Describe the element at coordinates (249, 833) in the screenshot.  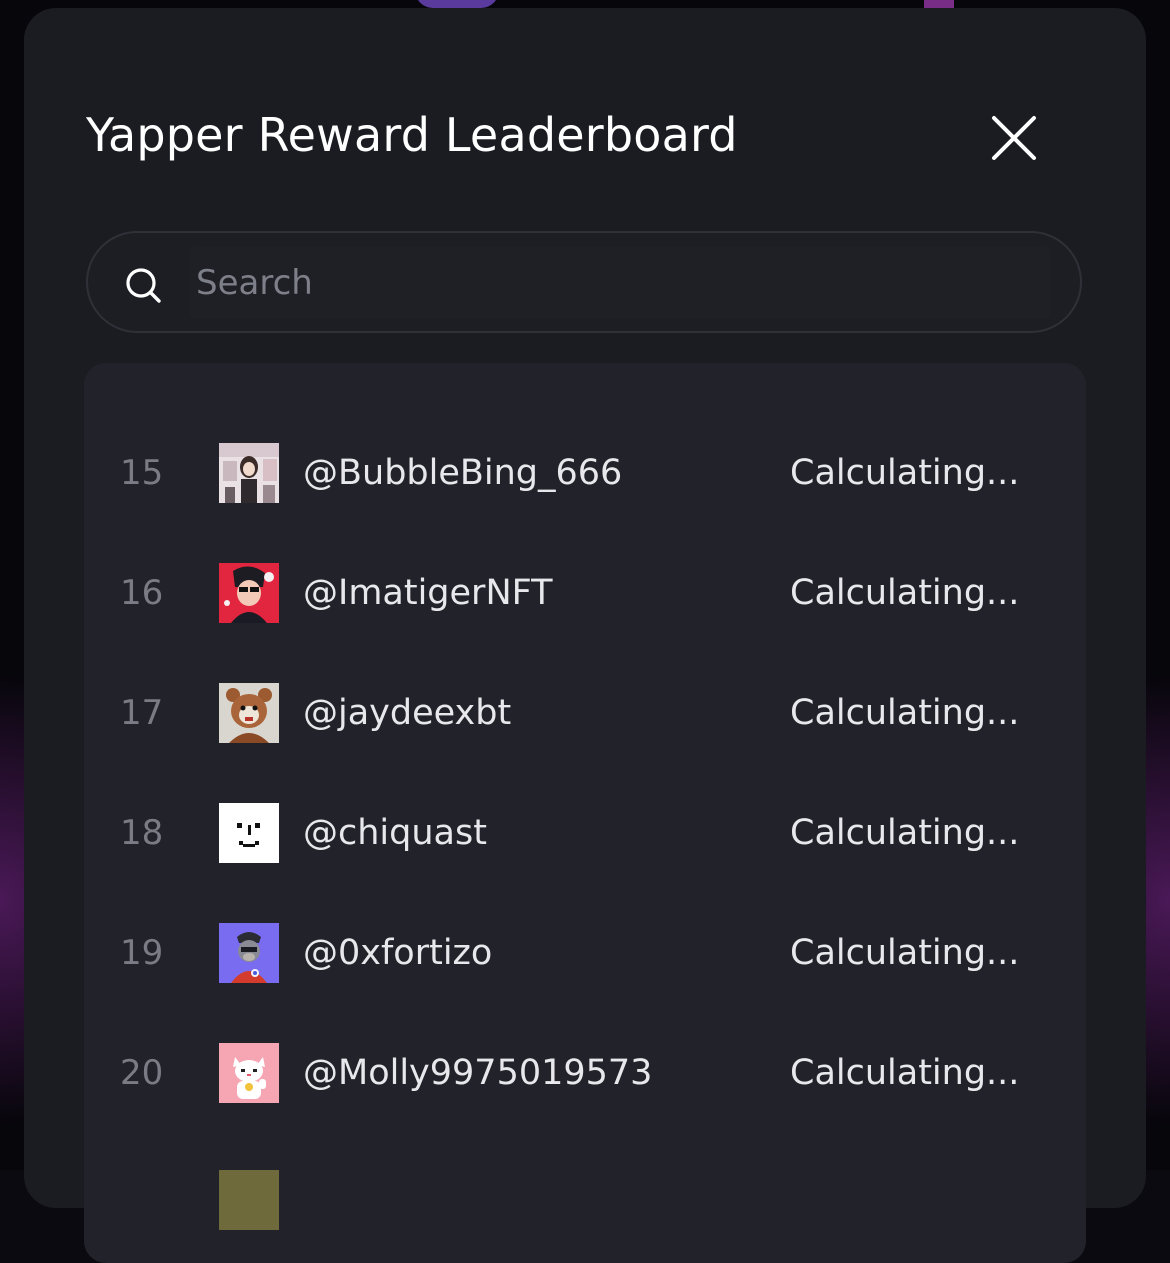
I see `pixel-face-avatar` at that location.